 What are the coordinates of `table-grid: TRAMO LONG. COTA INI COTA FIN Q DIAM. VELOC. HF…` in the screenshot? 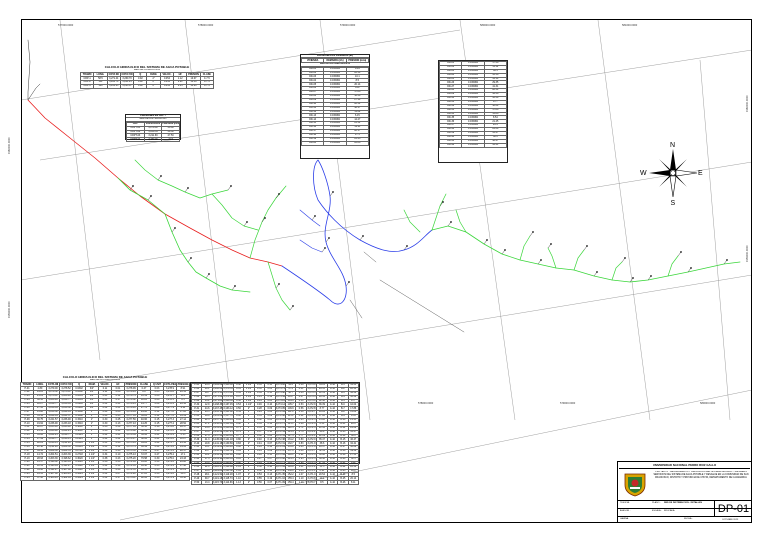 It's located at (147, 80).